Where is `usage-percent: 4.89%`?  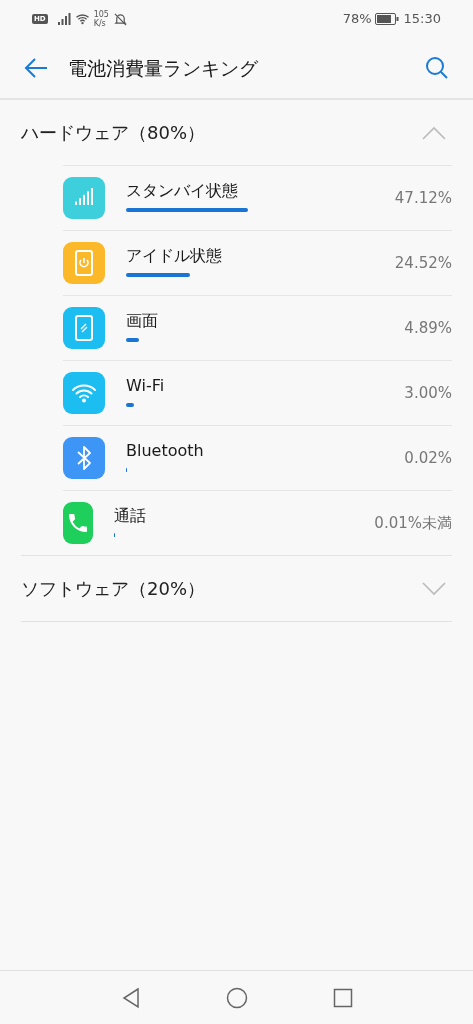 usage-percent: 4.89% is located at coordinates (428, 328).